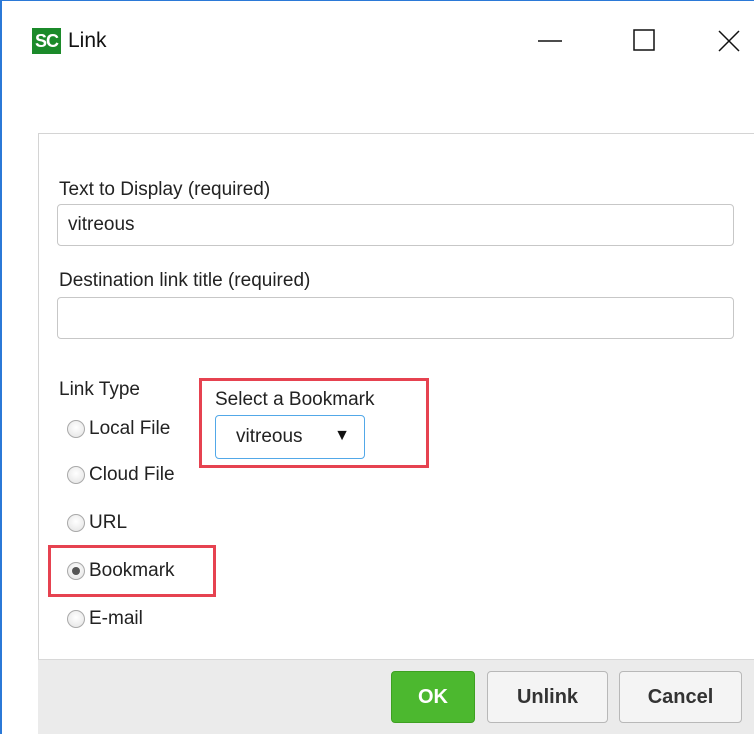 The image size is (754, 734). What do you see at coordinates (269, 436) in the screenshot?
I see `bookmark-select-value: vitreous` at bounding box center [269, 436].